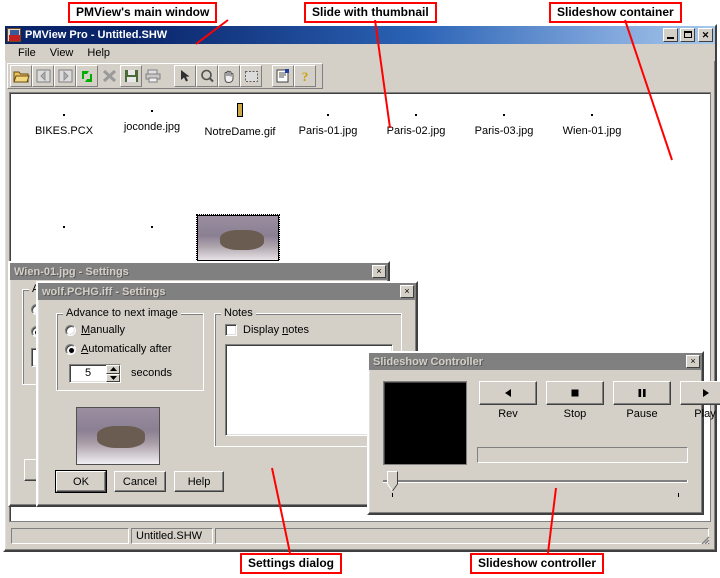 The height and width of the screenshot is (578, 720). What do you see at coordinates (229, 76) in the screenshot?
I see `pan-hand-icon` at bounding box center [229, 76].